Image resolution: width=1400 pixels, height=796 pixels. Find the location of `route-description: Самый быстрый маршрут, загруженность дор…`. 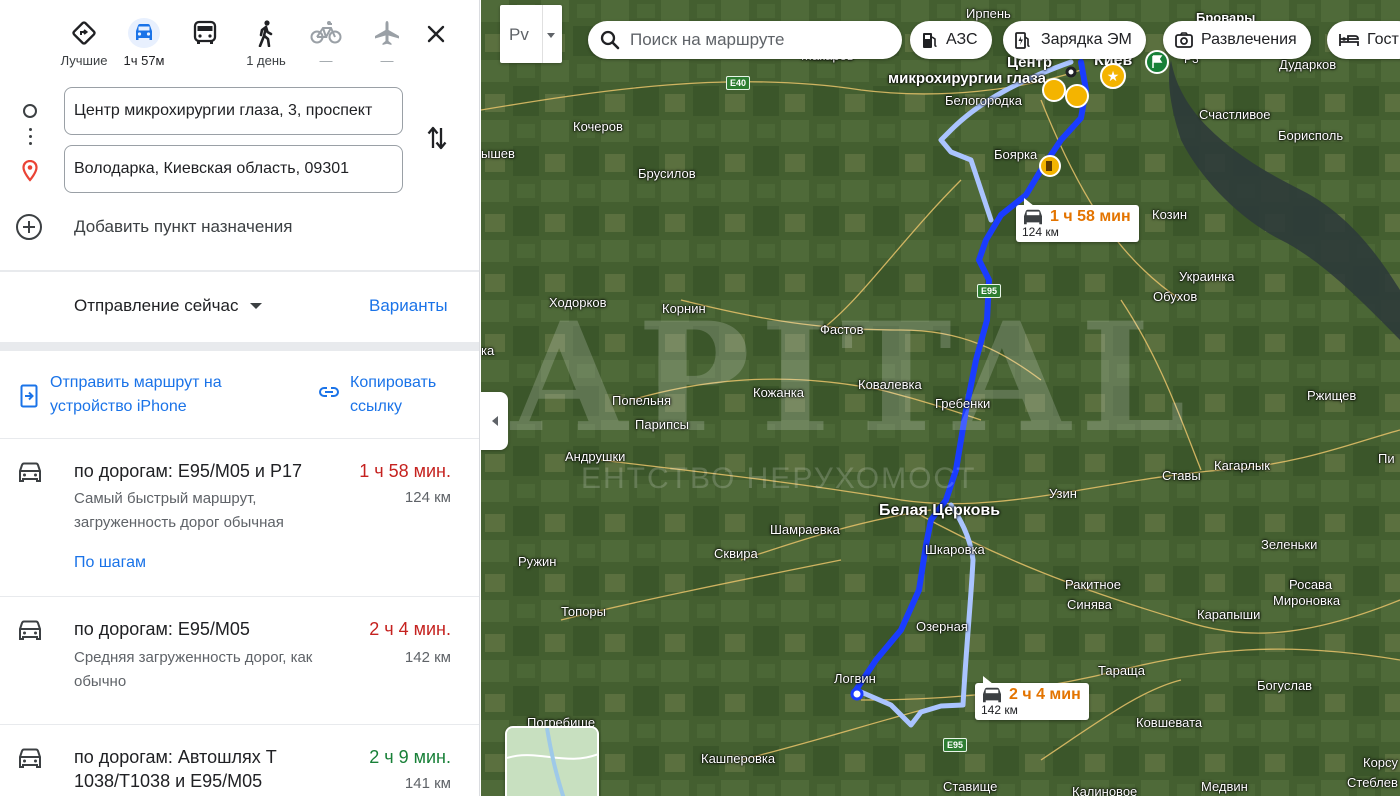

route-description: Самый быстрый маршрут, загруженность дор… is located at coordinates (179, 510).